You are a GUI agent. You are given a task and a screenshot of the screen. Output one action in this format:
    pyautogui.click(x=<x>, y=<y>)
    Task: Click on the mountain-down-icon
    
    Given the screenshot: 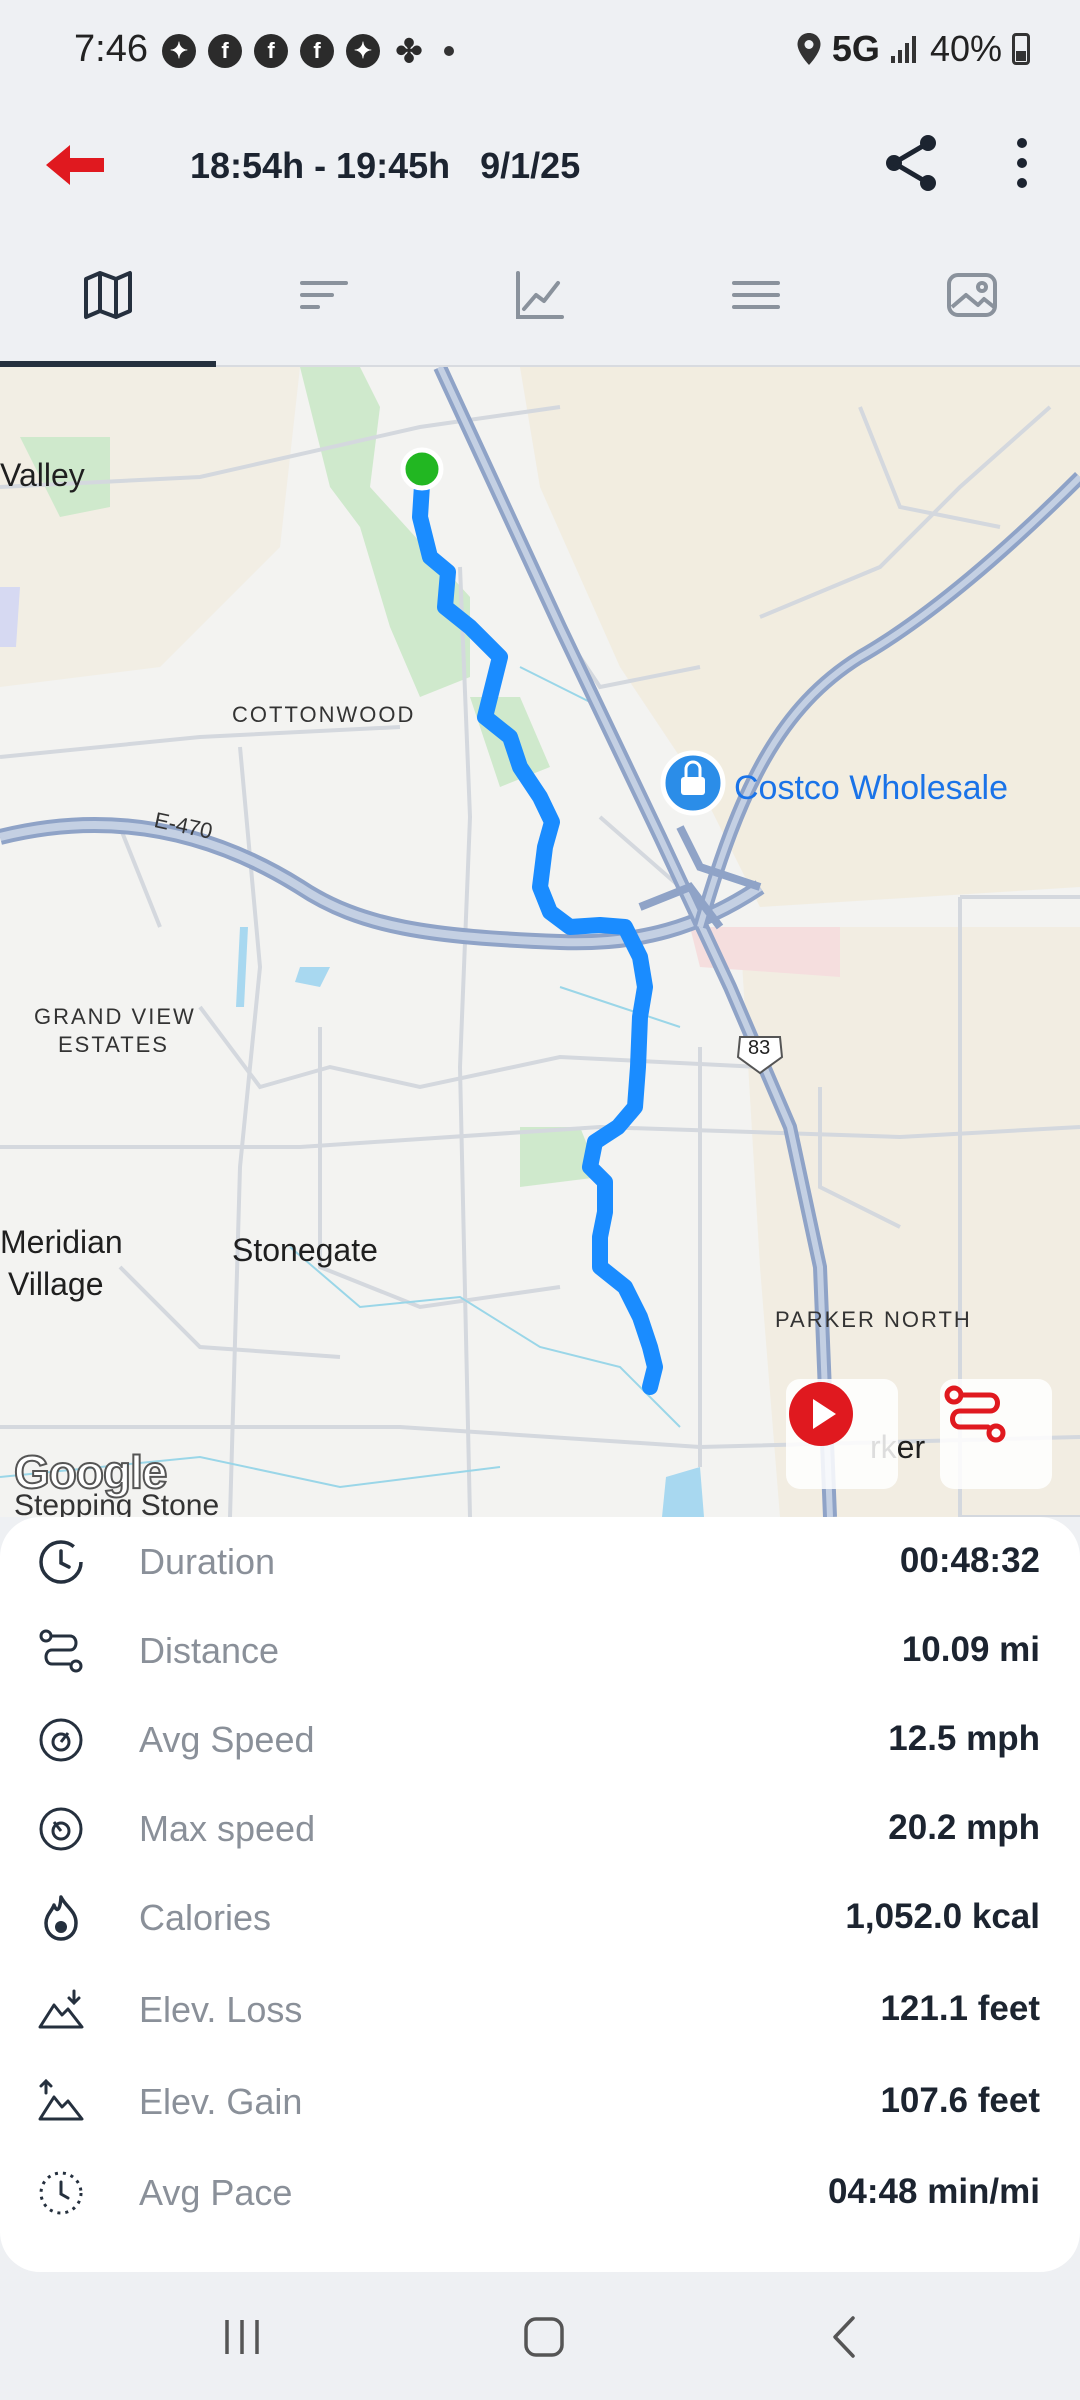 What is the action you would take?
    pyautogui.click(x=61, y=2009)
    